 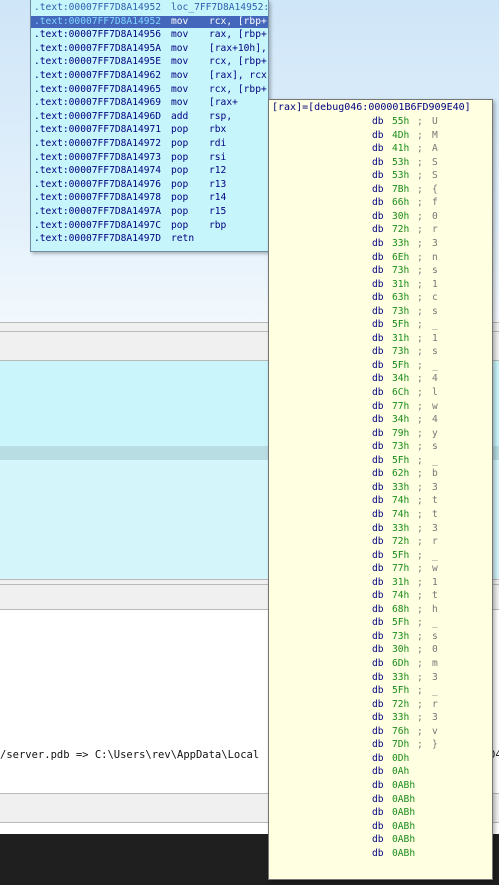 What do you see at coordinates (218, 198) in the screenshot?
I see `disasm-operands: r14` at bounding box center [218, 198].